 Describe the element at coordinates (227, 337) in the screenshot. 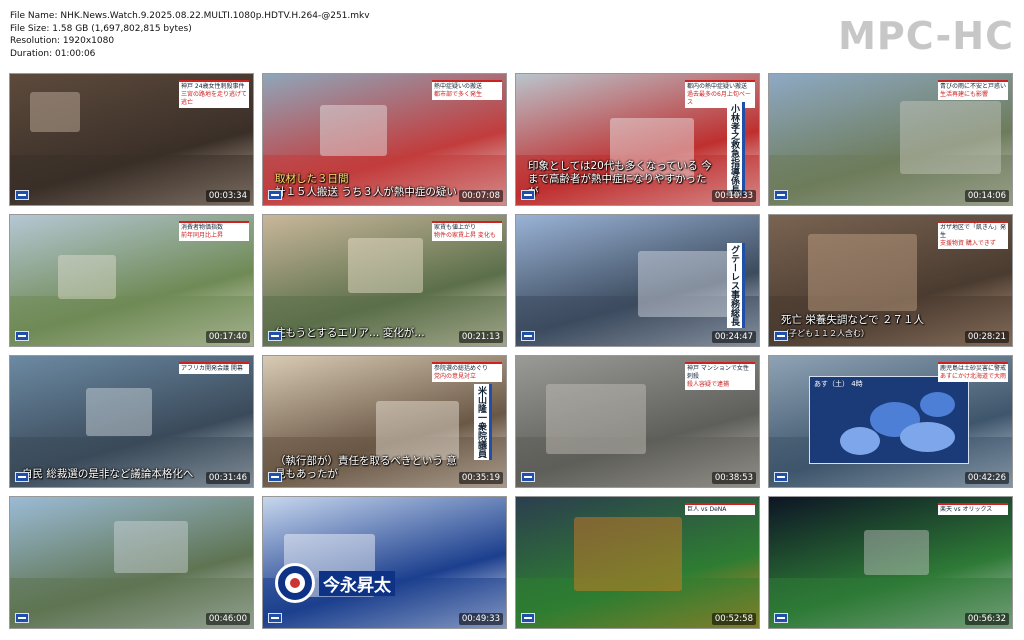

I see `thumbnail-timestamp: 00:17:40` at that location.